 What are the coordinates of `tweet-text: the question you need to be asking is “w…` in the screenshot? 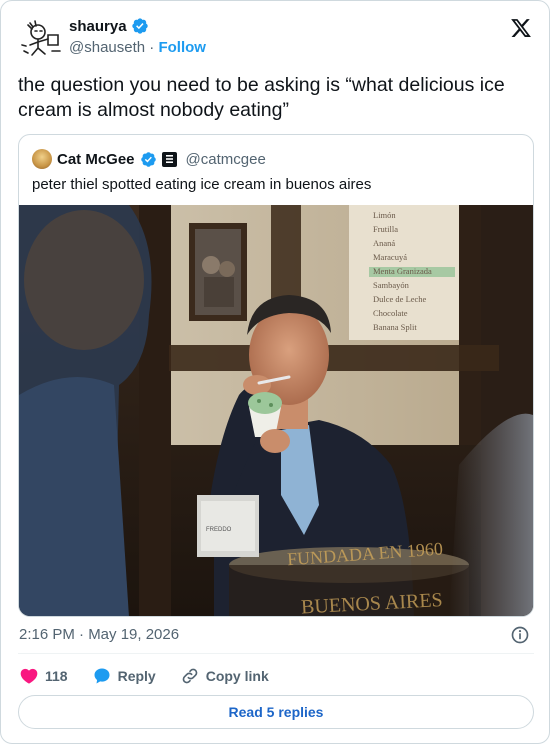 It's located at (261, 97).